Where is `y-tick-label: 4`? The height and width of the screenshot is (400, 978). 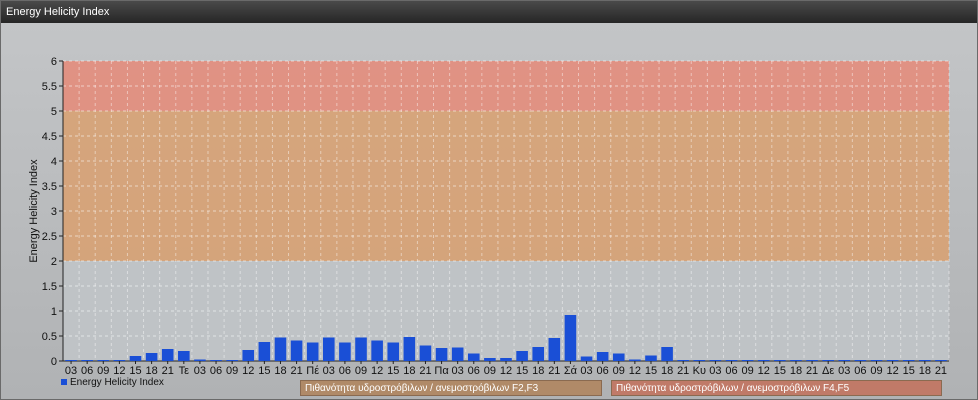
y-tick-label: 4 is located at coordinates (54, 162).